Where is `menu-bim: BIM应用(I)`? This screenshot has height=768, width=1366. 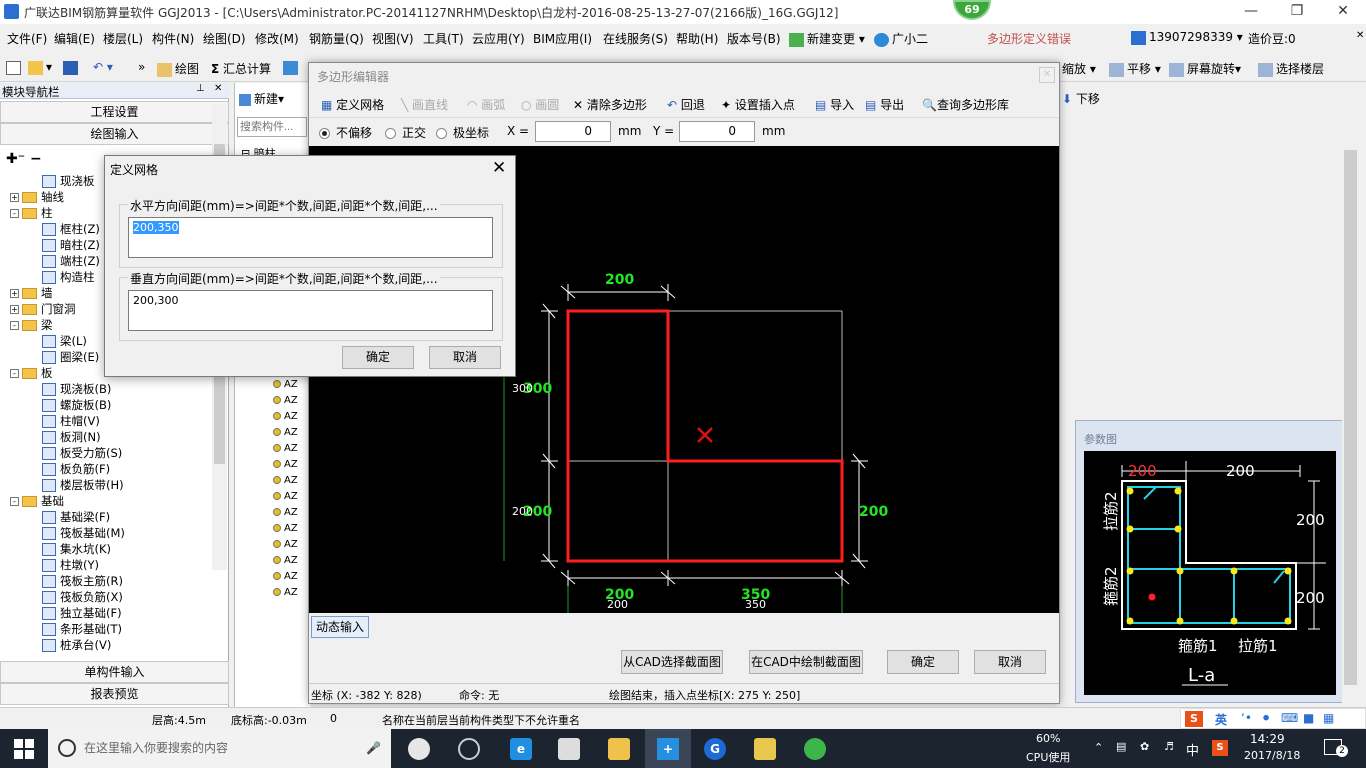 menu-bim: BIM应用(I) is located at coordinates (562, 38).